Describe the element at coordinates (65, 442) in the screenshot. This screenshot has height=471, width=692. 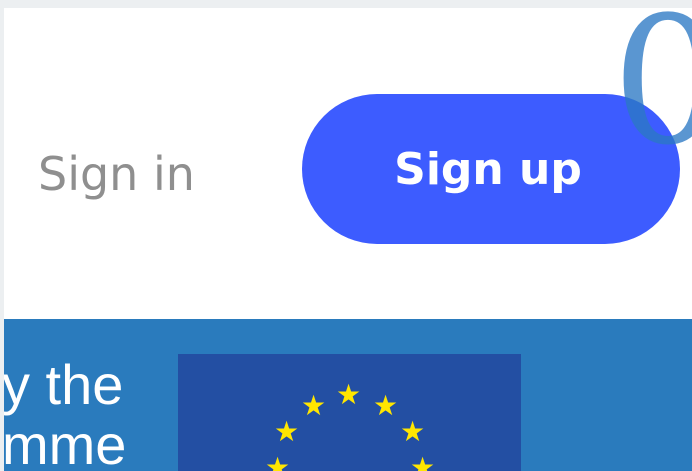
I see `funding-text-line-2: mme` at that location.